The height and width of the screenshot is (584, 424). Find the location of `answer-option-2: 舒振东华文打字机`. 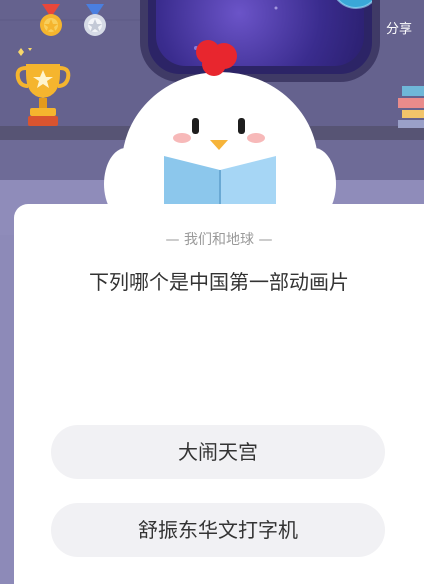

answer-option-2: 舒振东华文打字机 is located at coordinates (218, 530).